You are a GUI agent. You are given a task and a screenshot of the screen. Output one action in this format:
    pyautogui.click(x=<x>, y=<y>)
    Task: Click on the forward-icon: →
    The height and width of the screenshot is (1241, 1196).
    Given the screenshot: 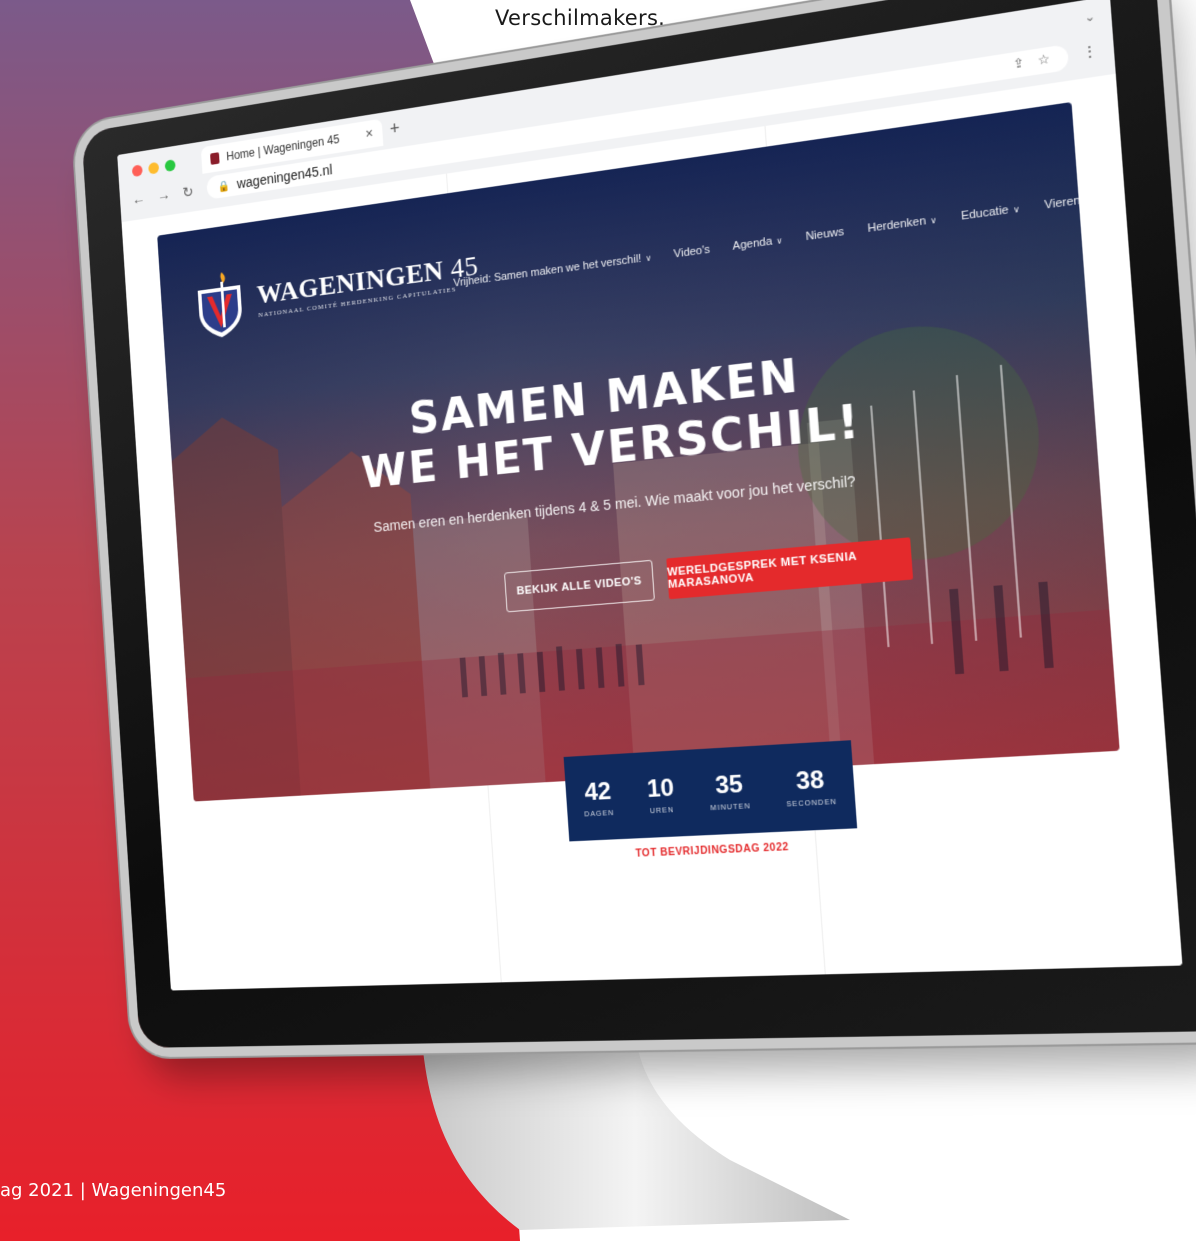 What is the action you would take?
    pyautogui.click(x=164, y=196)
    